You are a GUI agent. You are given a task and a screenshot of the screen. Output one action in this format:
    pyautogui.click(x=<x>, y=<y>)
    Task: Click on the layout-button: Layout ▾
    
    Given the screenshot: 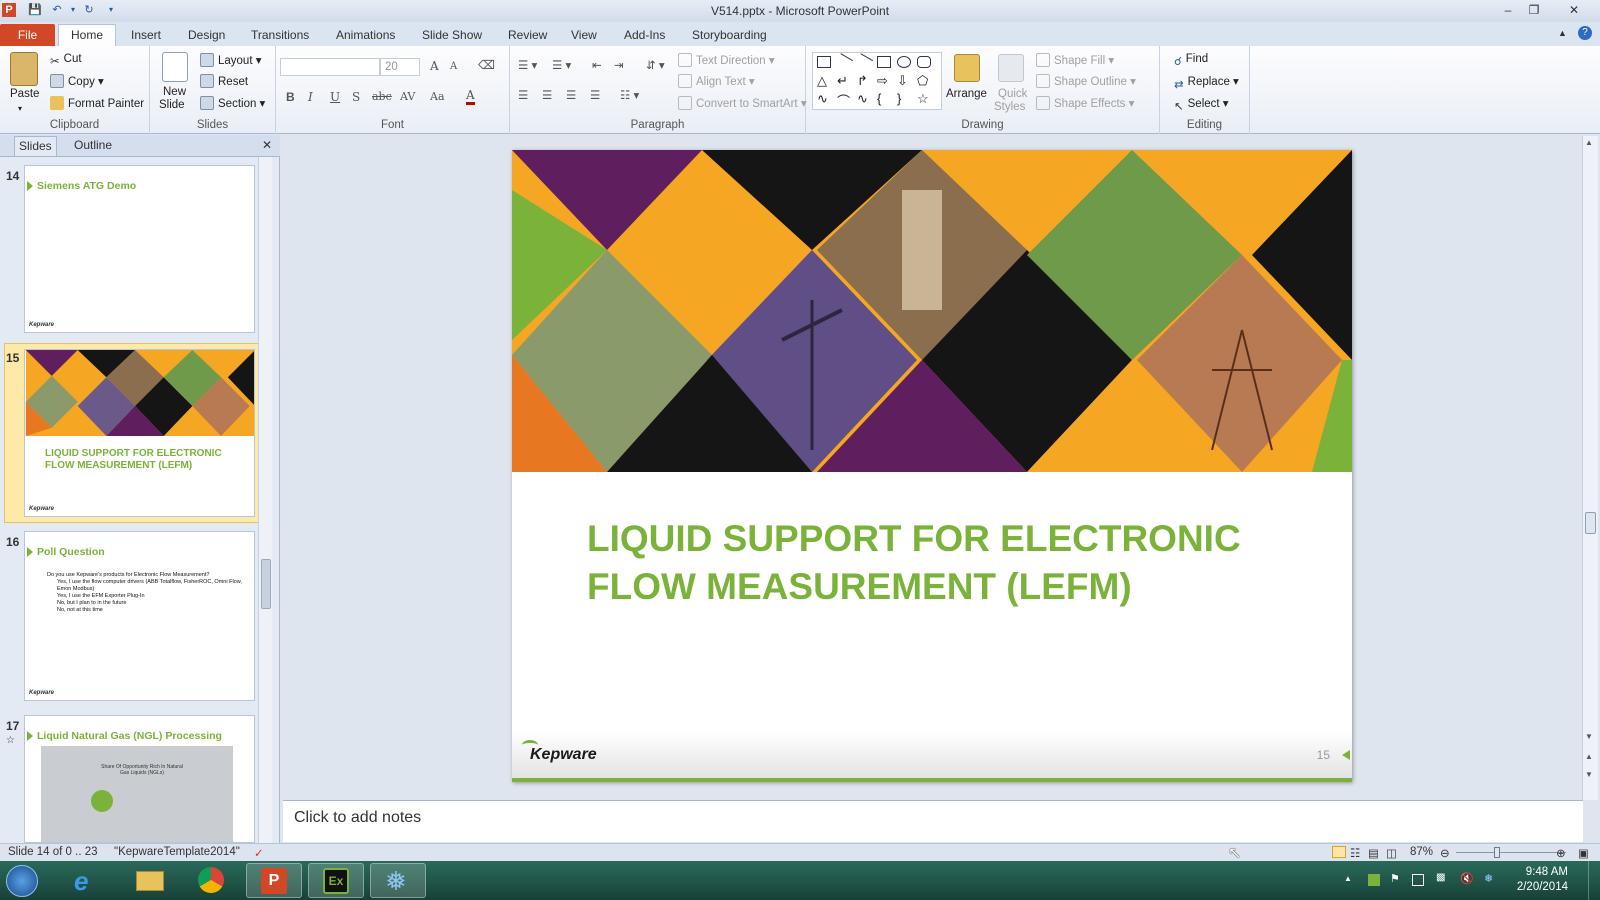 What is the action you would take?
    pyautogui.click(x=231, y=60)
    